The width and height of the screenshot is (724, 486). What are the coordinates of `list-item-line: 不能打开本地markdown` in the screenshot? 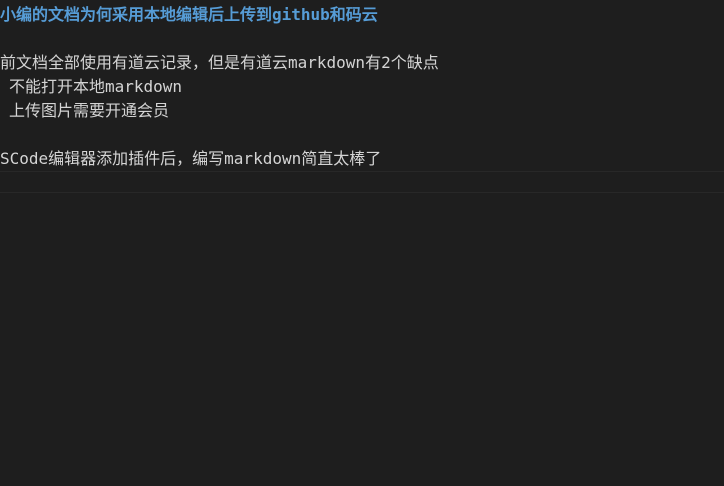 It's located at (95, 87).